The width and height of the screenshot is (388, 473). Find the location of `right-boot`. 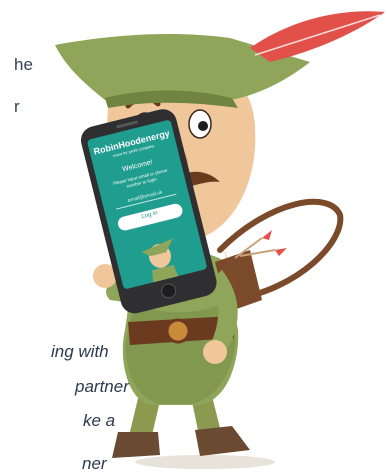

right-boot is located at coordinates (222, 441).